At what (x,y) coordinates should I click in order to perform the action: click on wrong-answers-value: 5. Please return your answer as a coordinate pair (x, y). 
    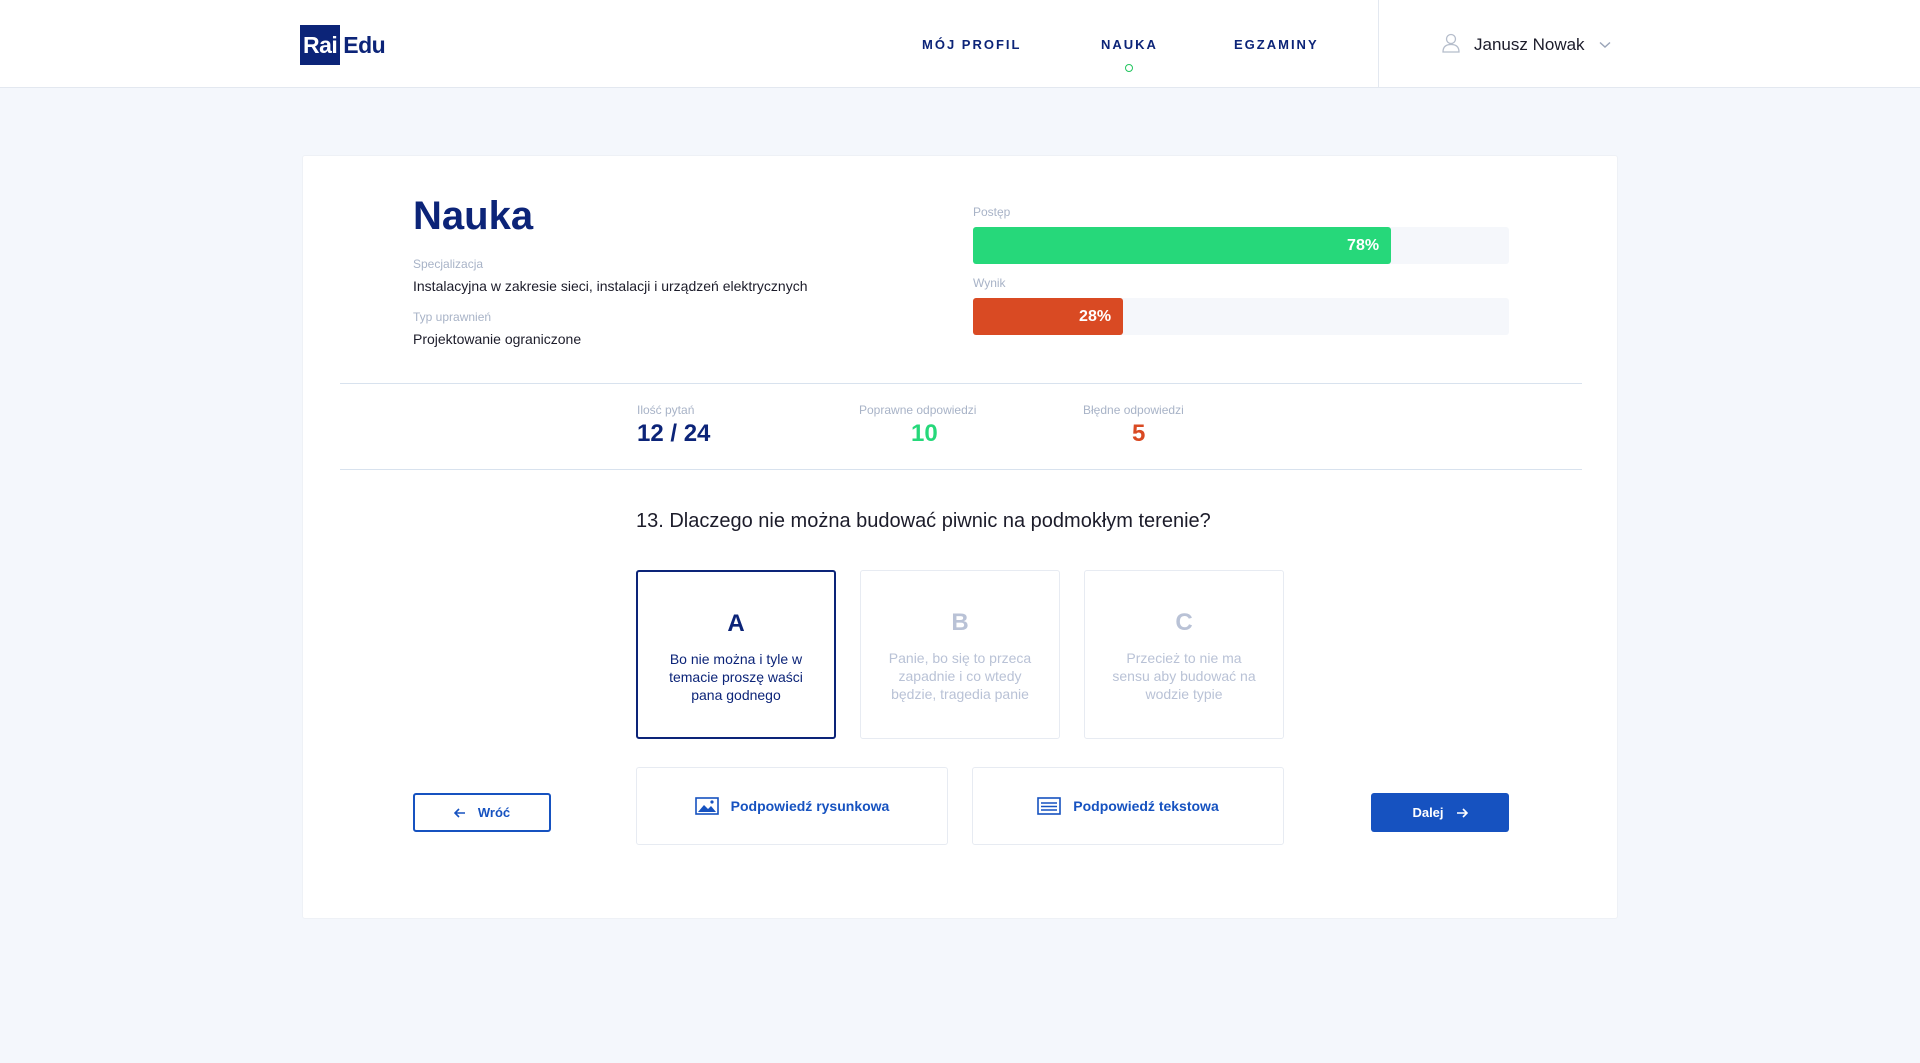
    Looking at the image, I should click on (1139, 433).